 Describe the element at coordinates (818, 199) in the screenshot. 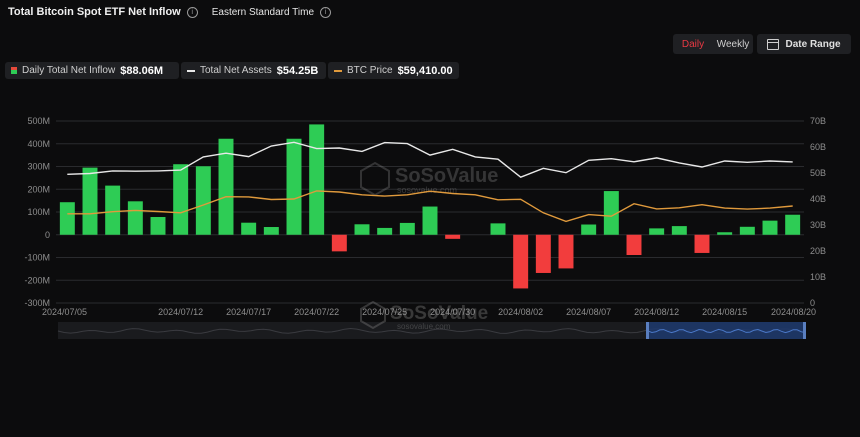

I see `y-right-tick-label: 40B` at that location.